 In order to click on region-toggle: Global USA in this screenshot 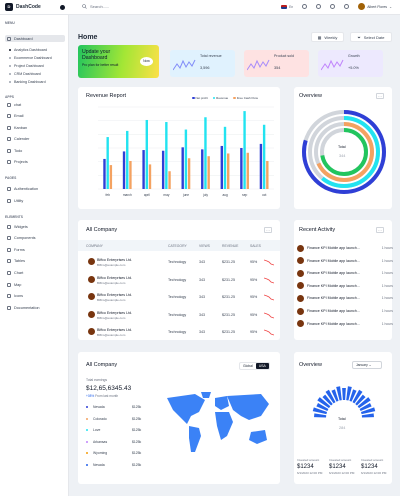, I will do `click(254, 366)`.